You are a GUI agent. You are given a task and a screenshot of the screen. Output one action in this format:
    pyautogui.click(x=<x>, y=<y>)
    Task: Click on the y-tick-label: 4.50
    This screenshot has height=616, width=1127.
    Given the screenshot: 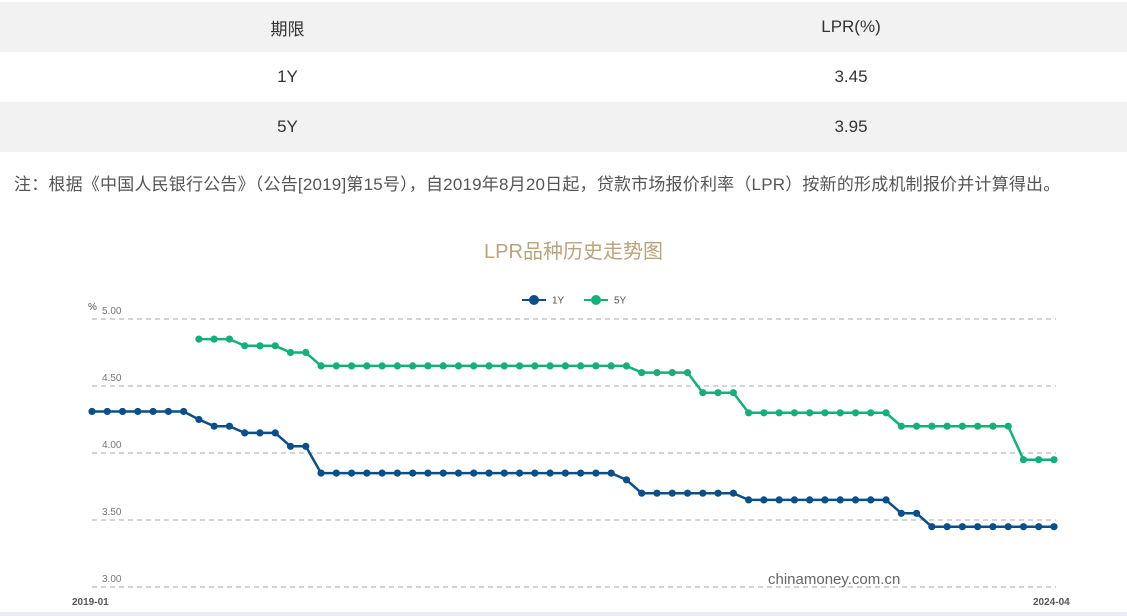 What is the action you would take?
    pyautogui.click(x=112, y=378)
    